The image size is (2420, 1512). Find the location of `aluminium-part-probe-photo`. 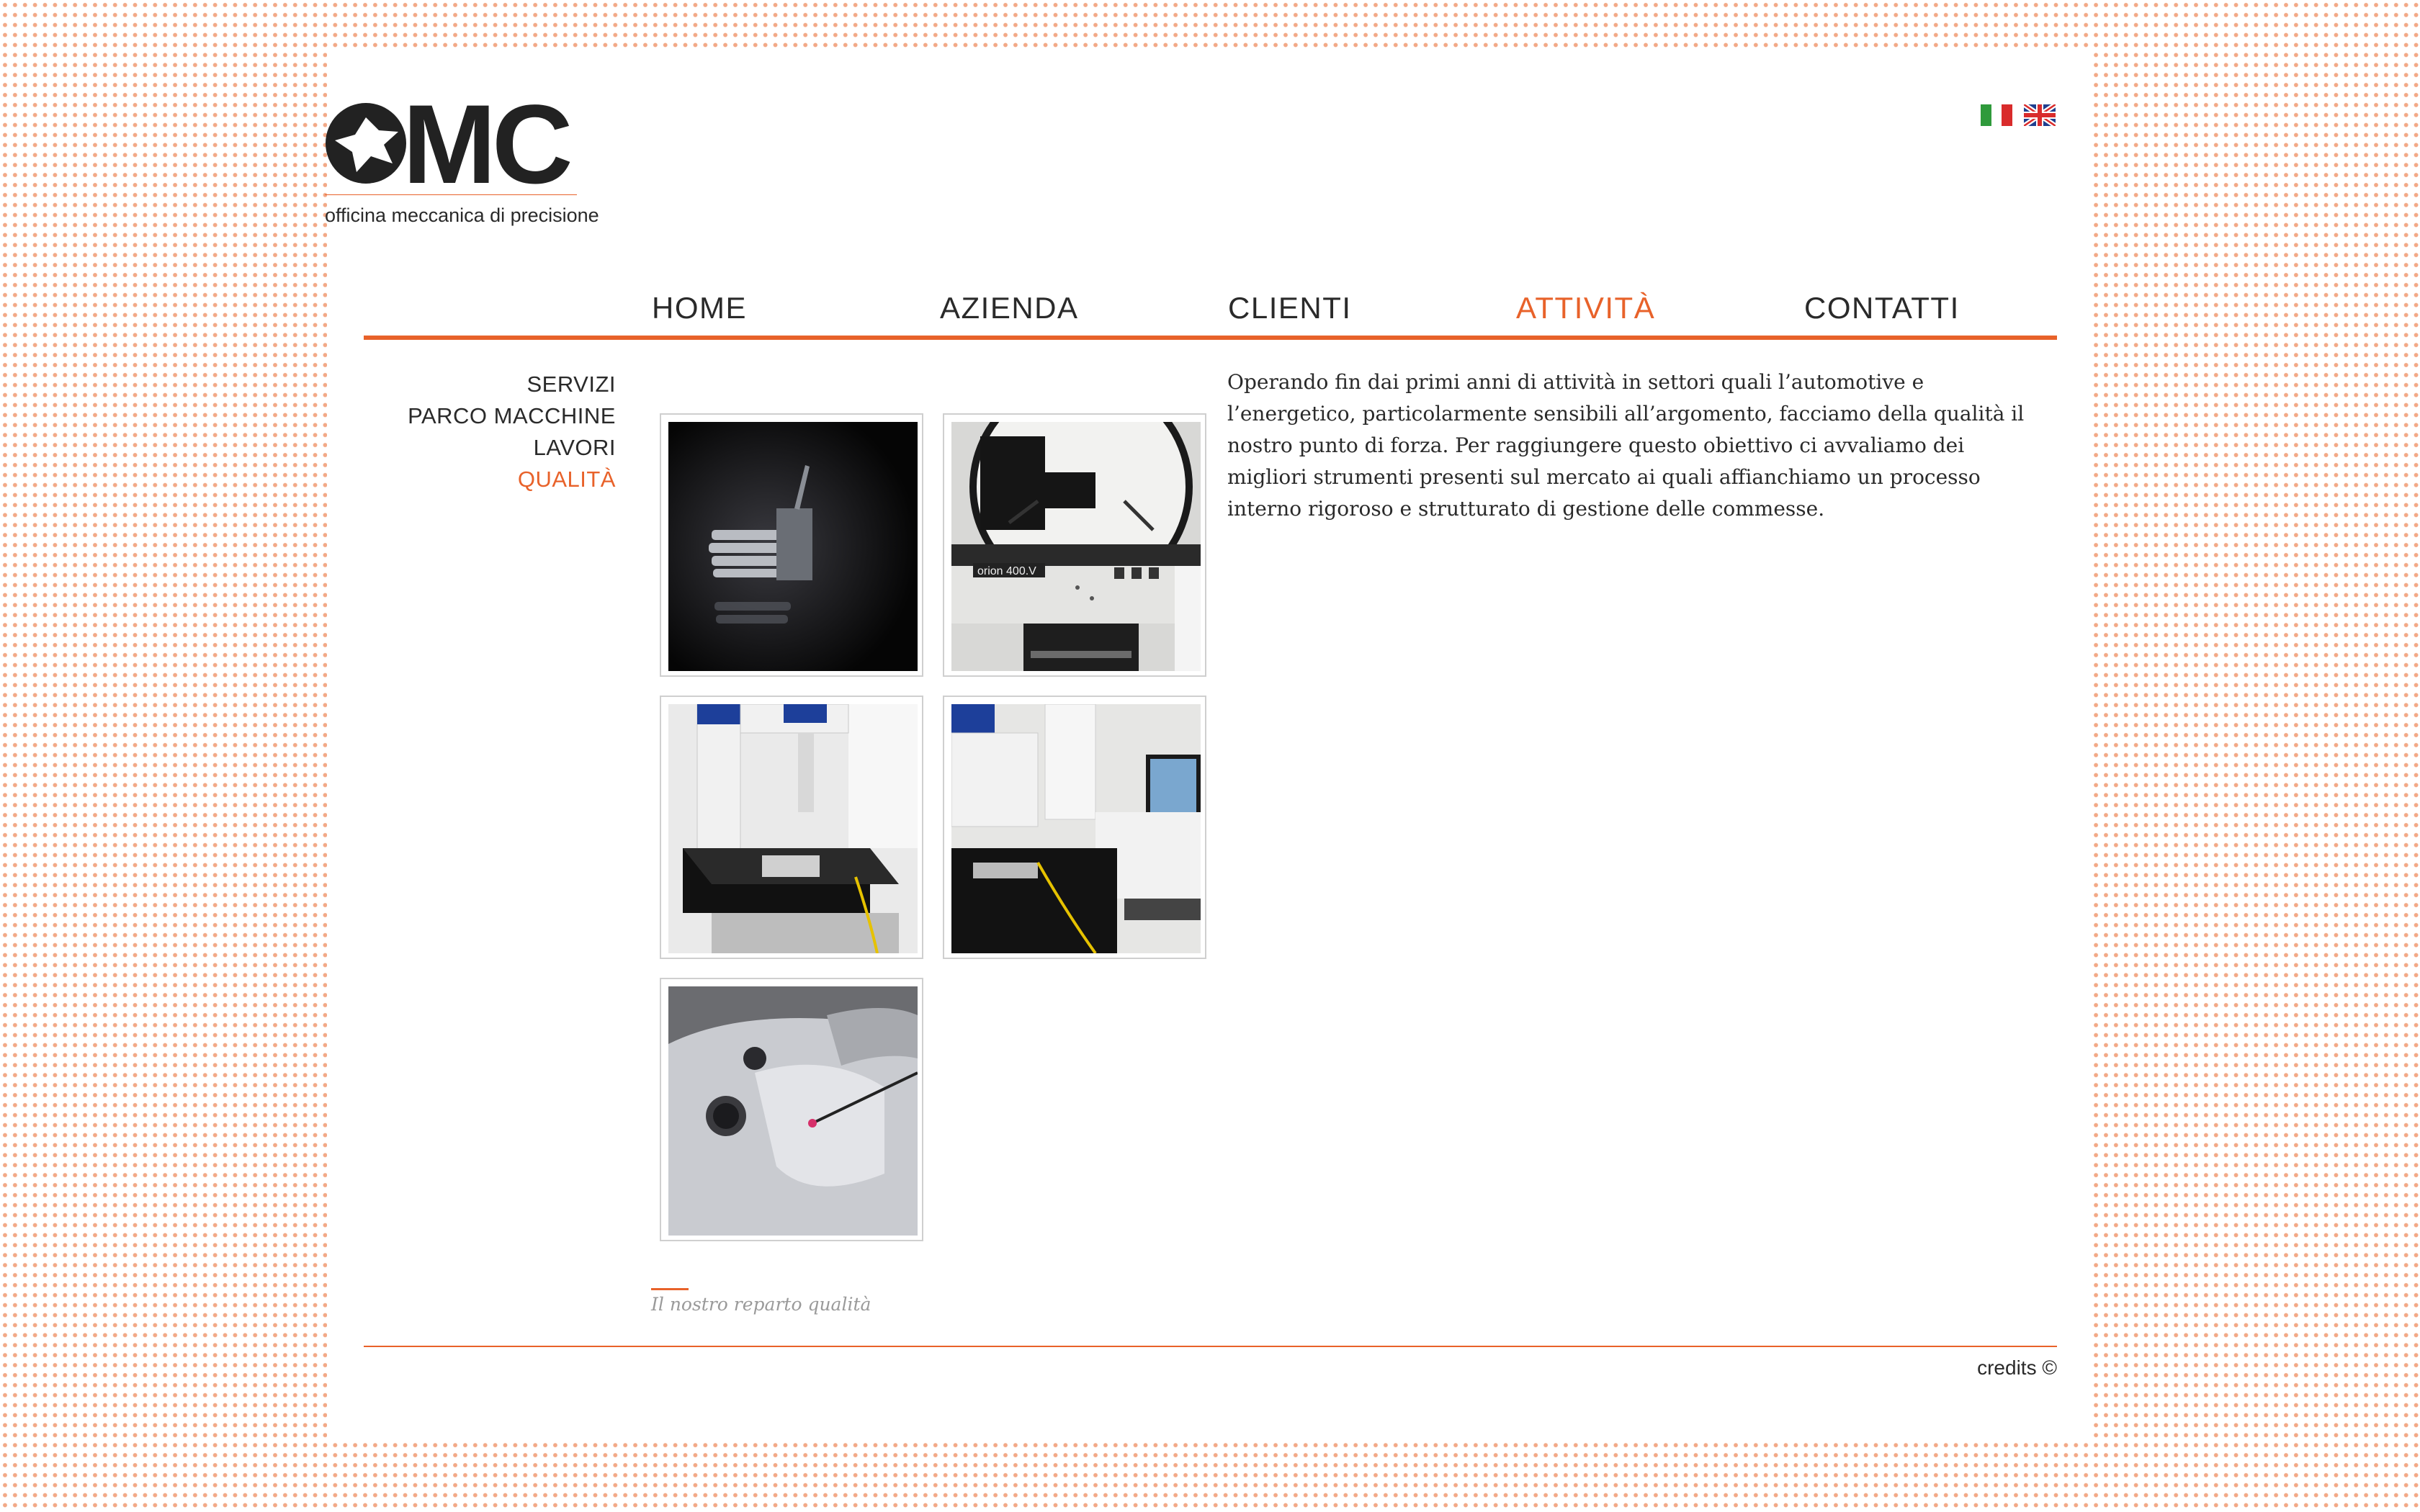

aluminium-part-probe-photo is located at coordinates (793, 1111).